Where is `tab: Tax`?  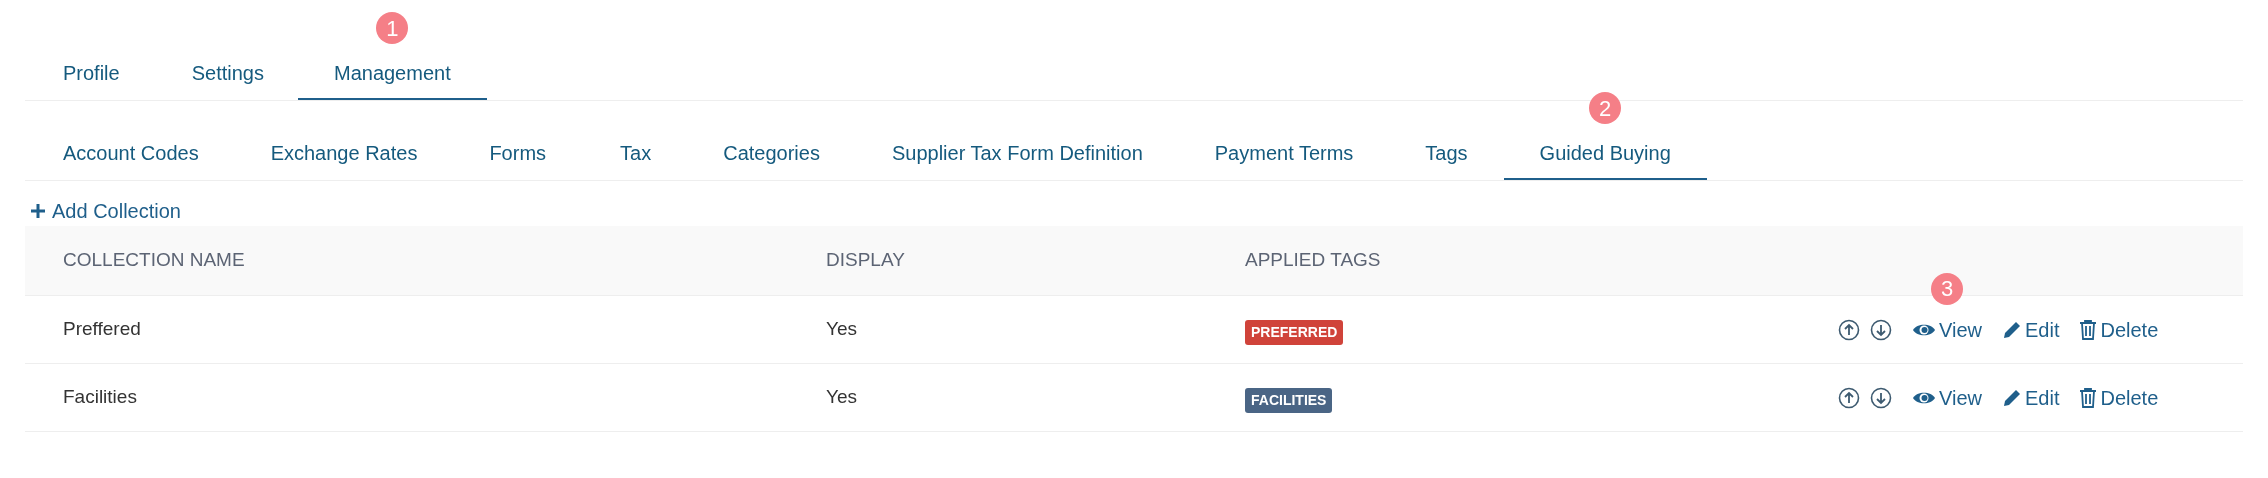
tab: Tax is located at coordinates (636, 154).